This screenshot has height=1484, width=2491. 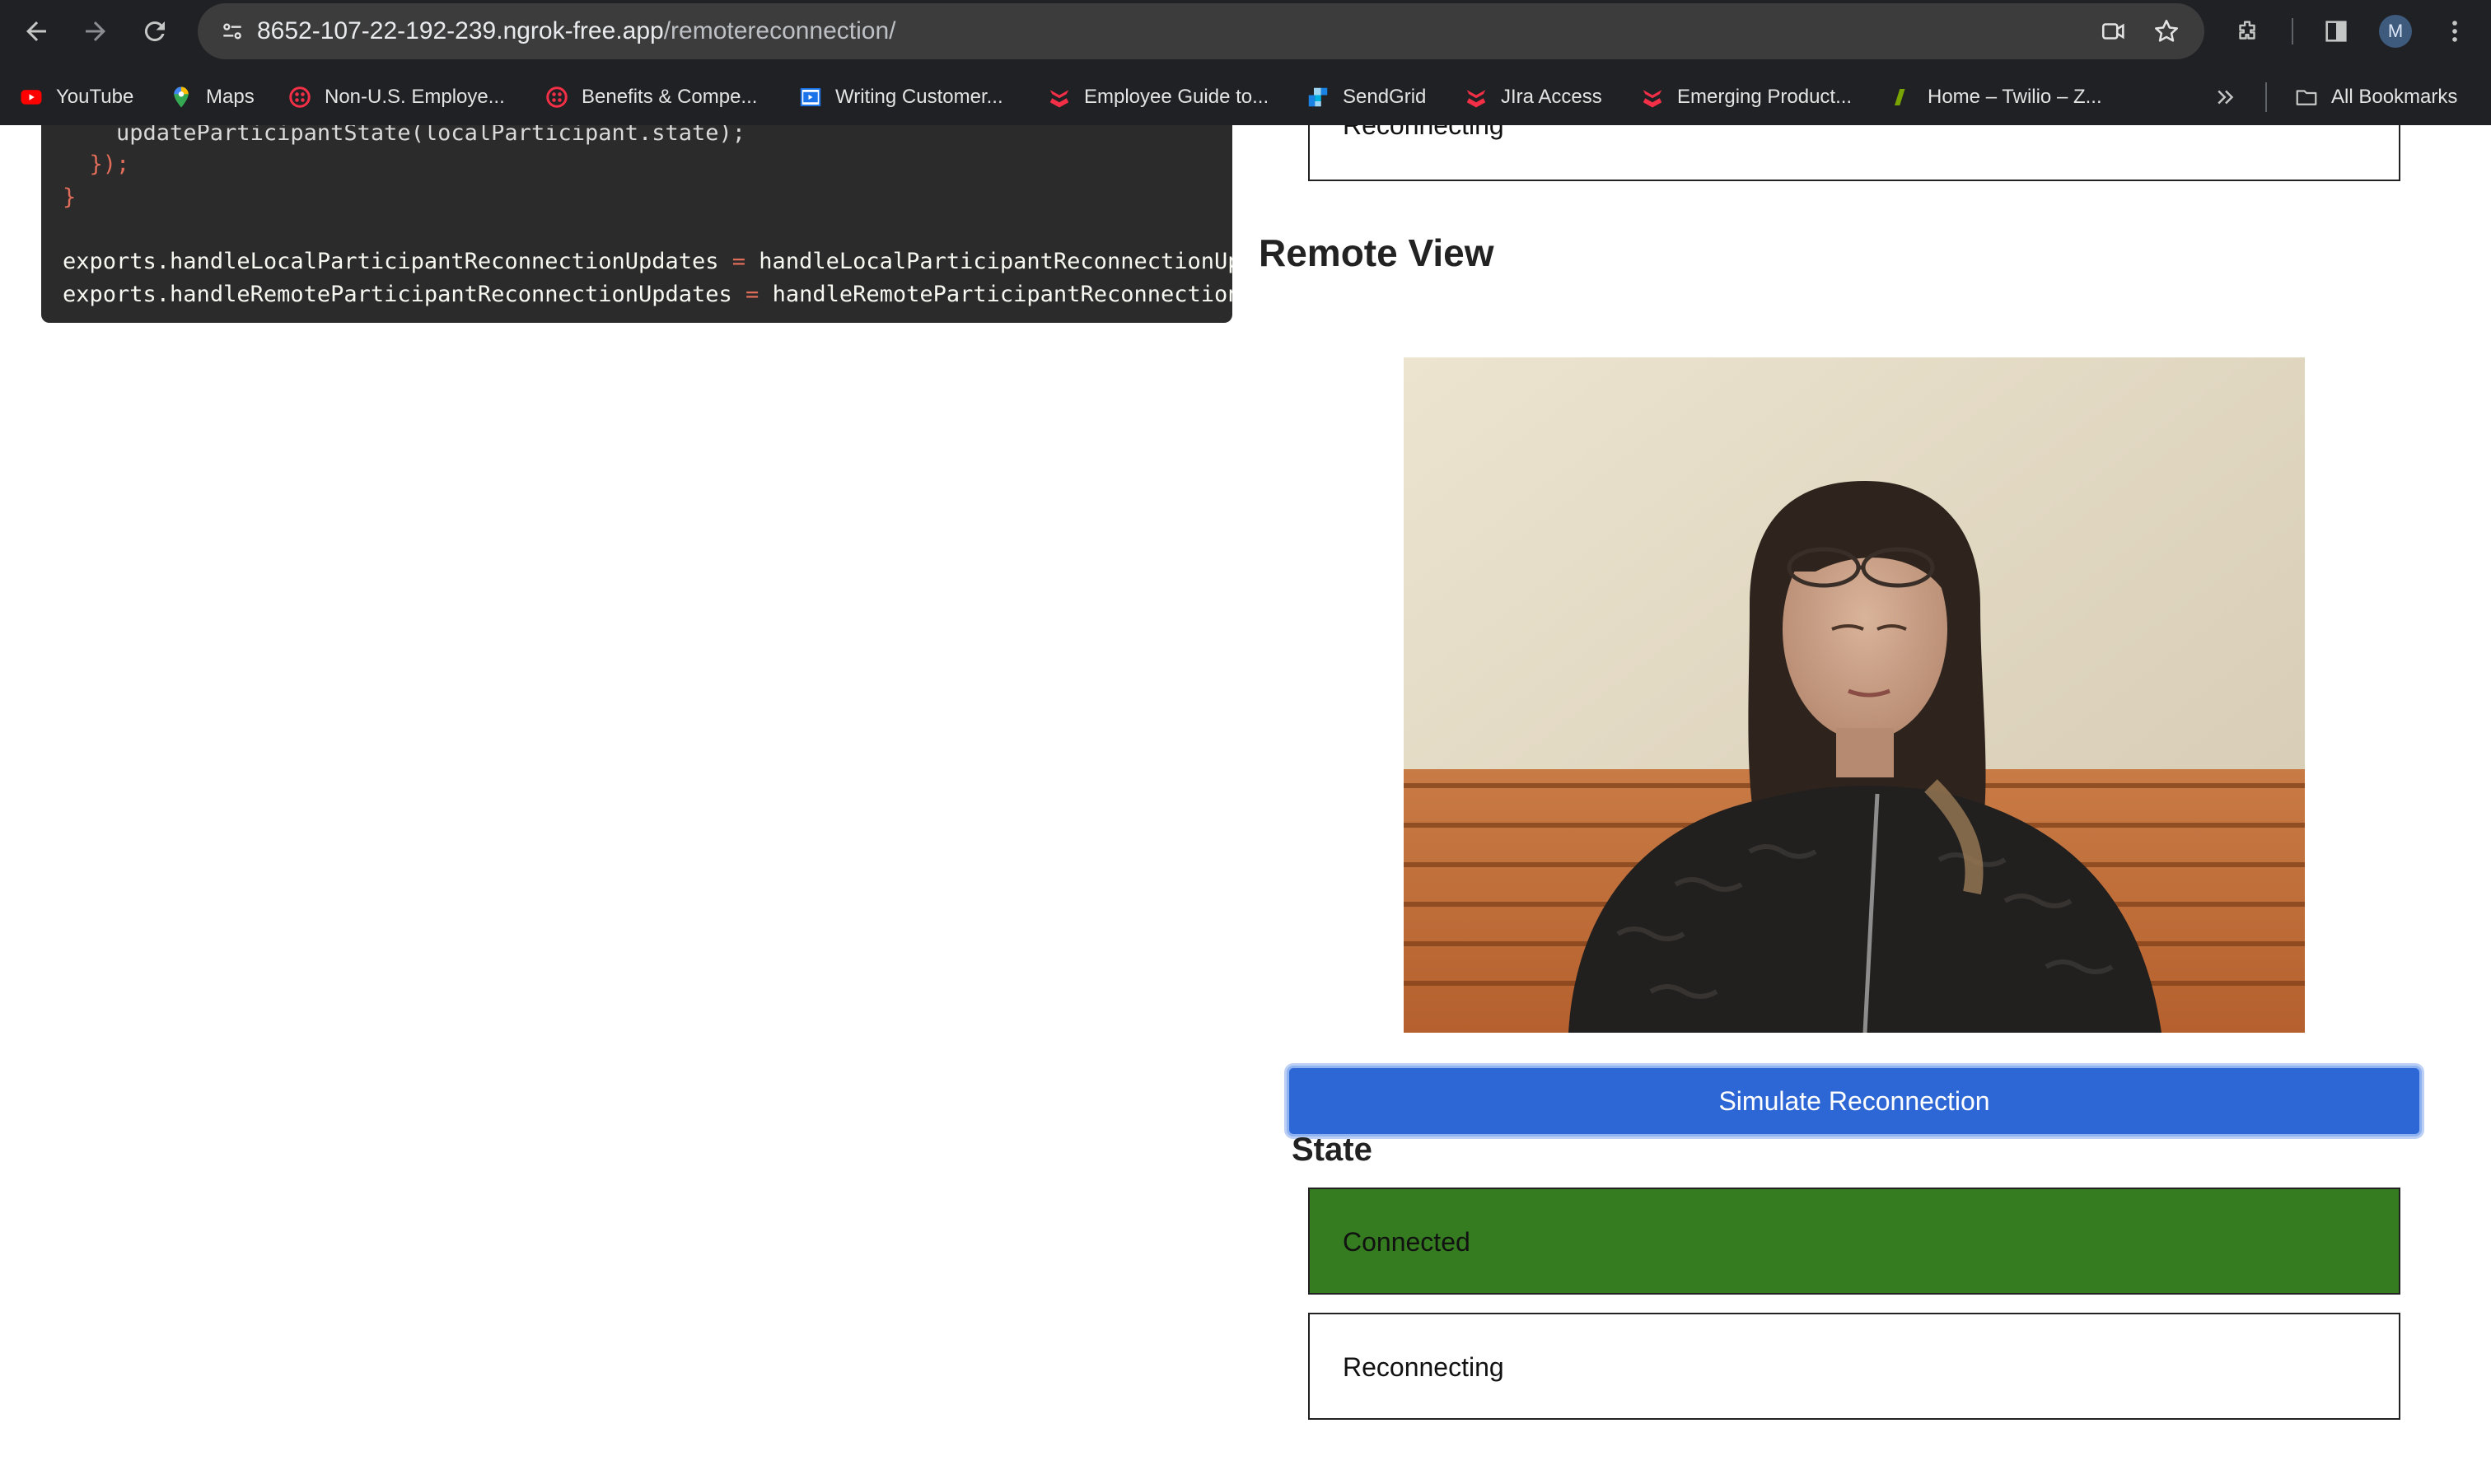 I want to click on folder-icon, so click(x=2307, y=97).